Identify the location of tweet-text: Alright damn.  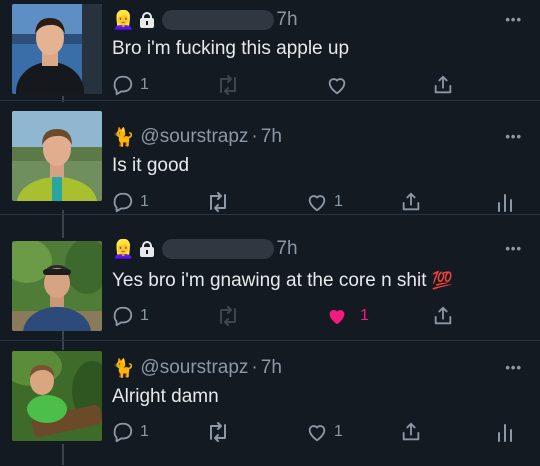
(165, 396).